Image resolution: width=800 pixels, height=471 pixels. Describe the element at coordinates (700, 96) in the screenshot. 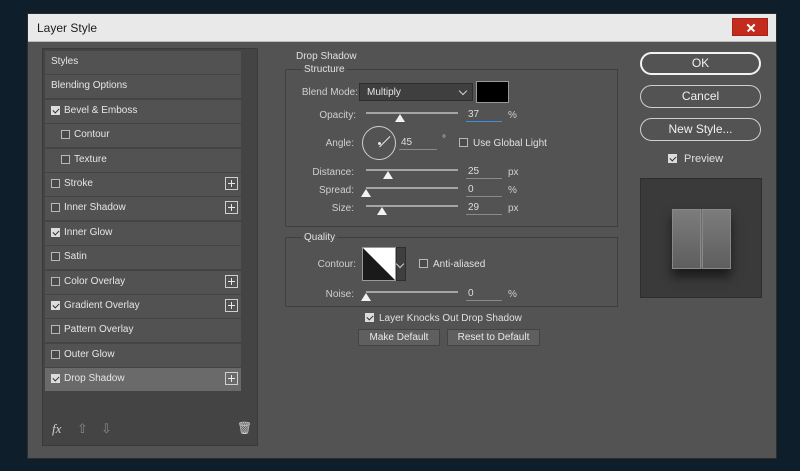

I see `cancel-button: Cancel` at that location.